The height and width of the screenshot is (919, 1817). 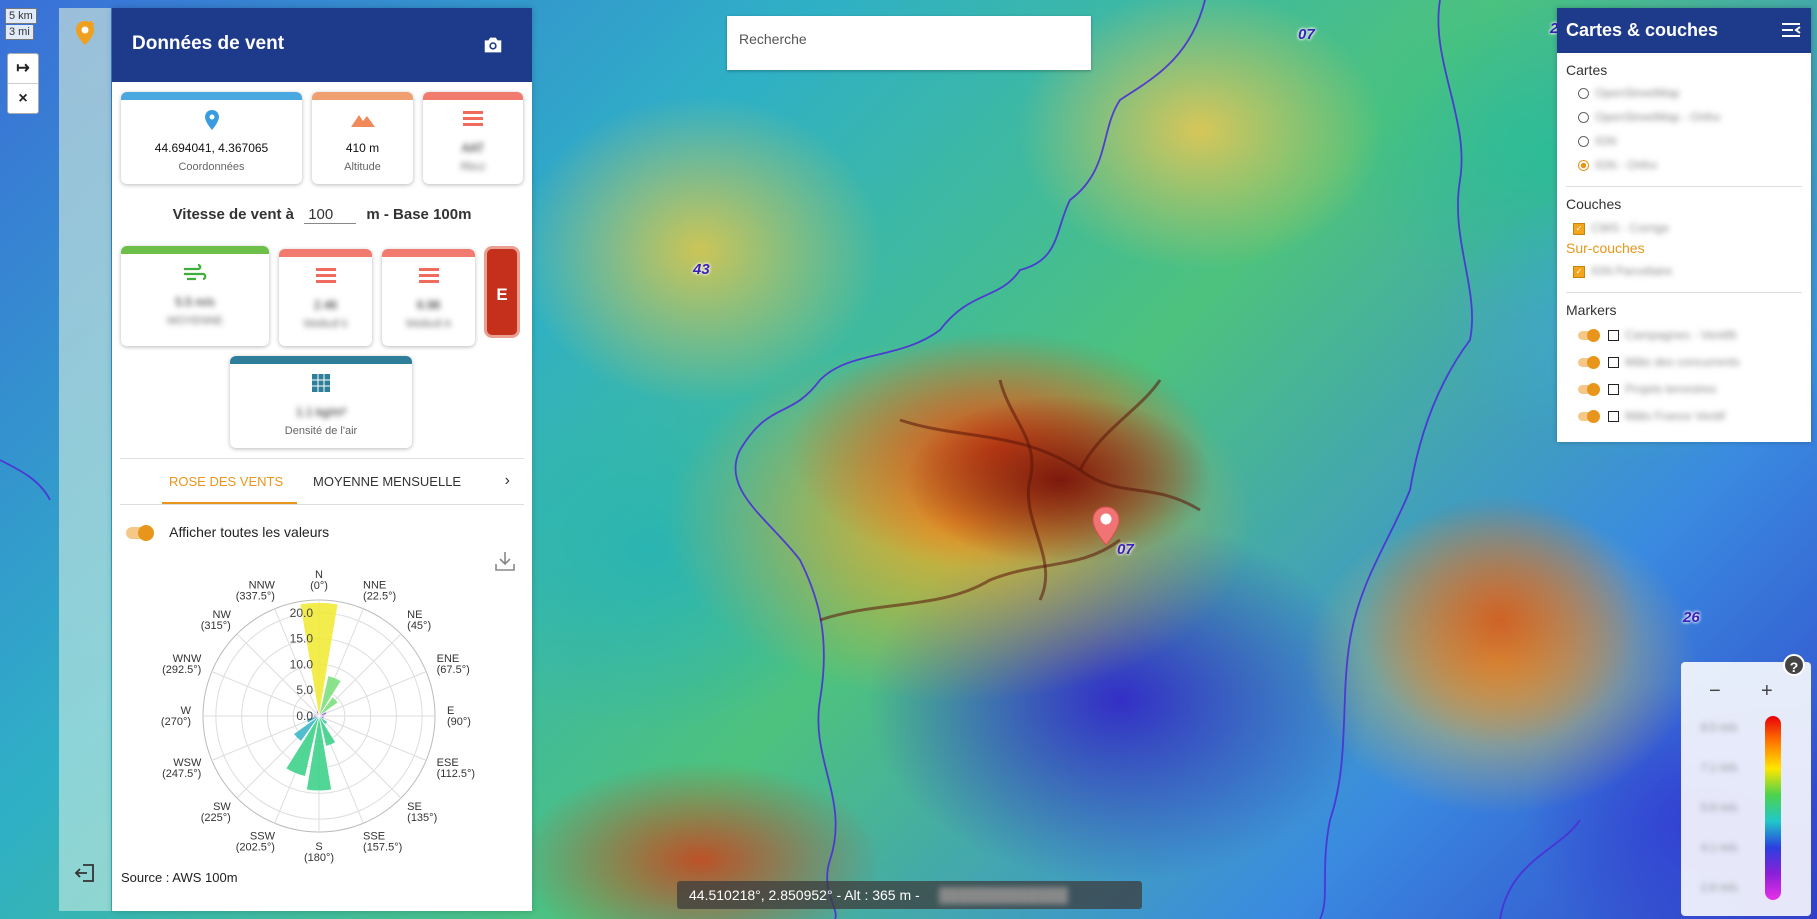 What do you see at coordinates (804, 895) in the screenshot?
I see `coordinates-readout: 44.510218°, 2.850952° - Alt : 365 m -` at bounding box center [804, 895].